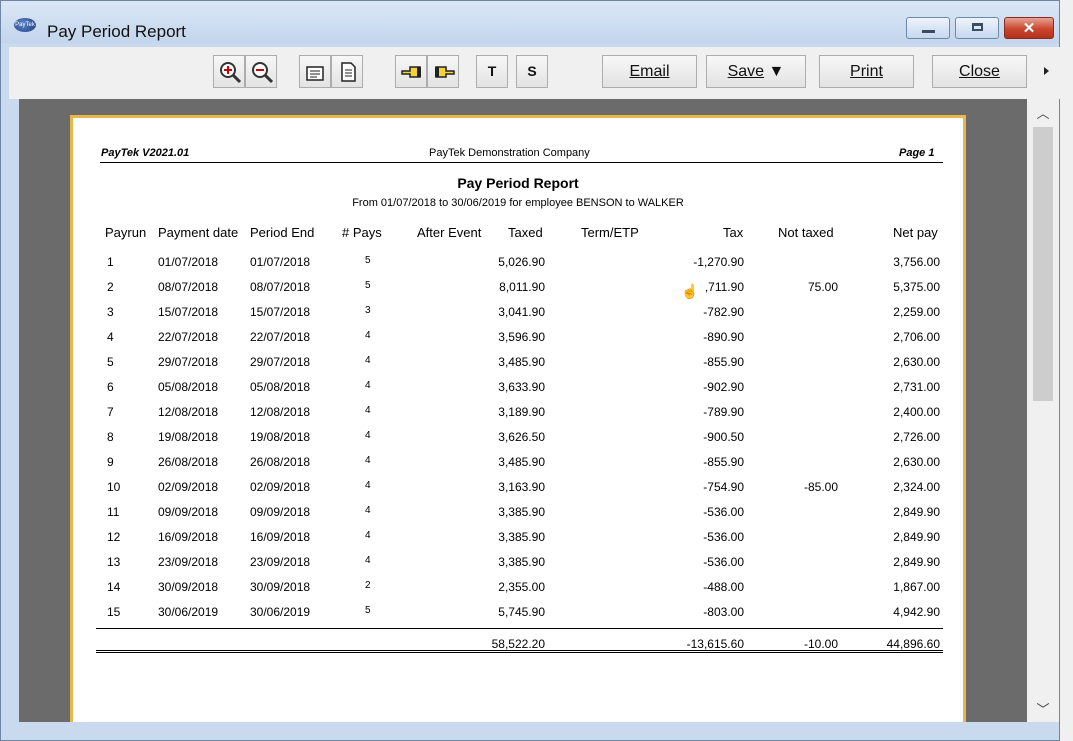 This screenshot has height=741, width=1073. What do you see at coordinates (114, 487) in the screenshot?
I see `table-cell-payrun: 10` at bounding box center [114, 487].